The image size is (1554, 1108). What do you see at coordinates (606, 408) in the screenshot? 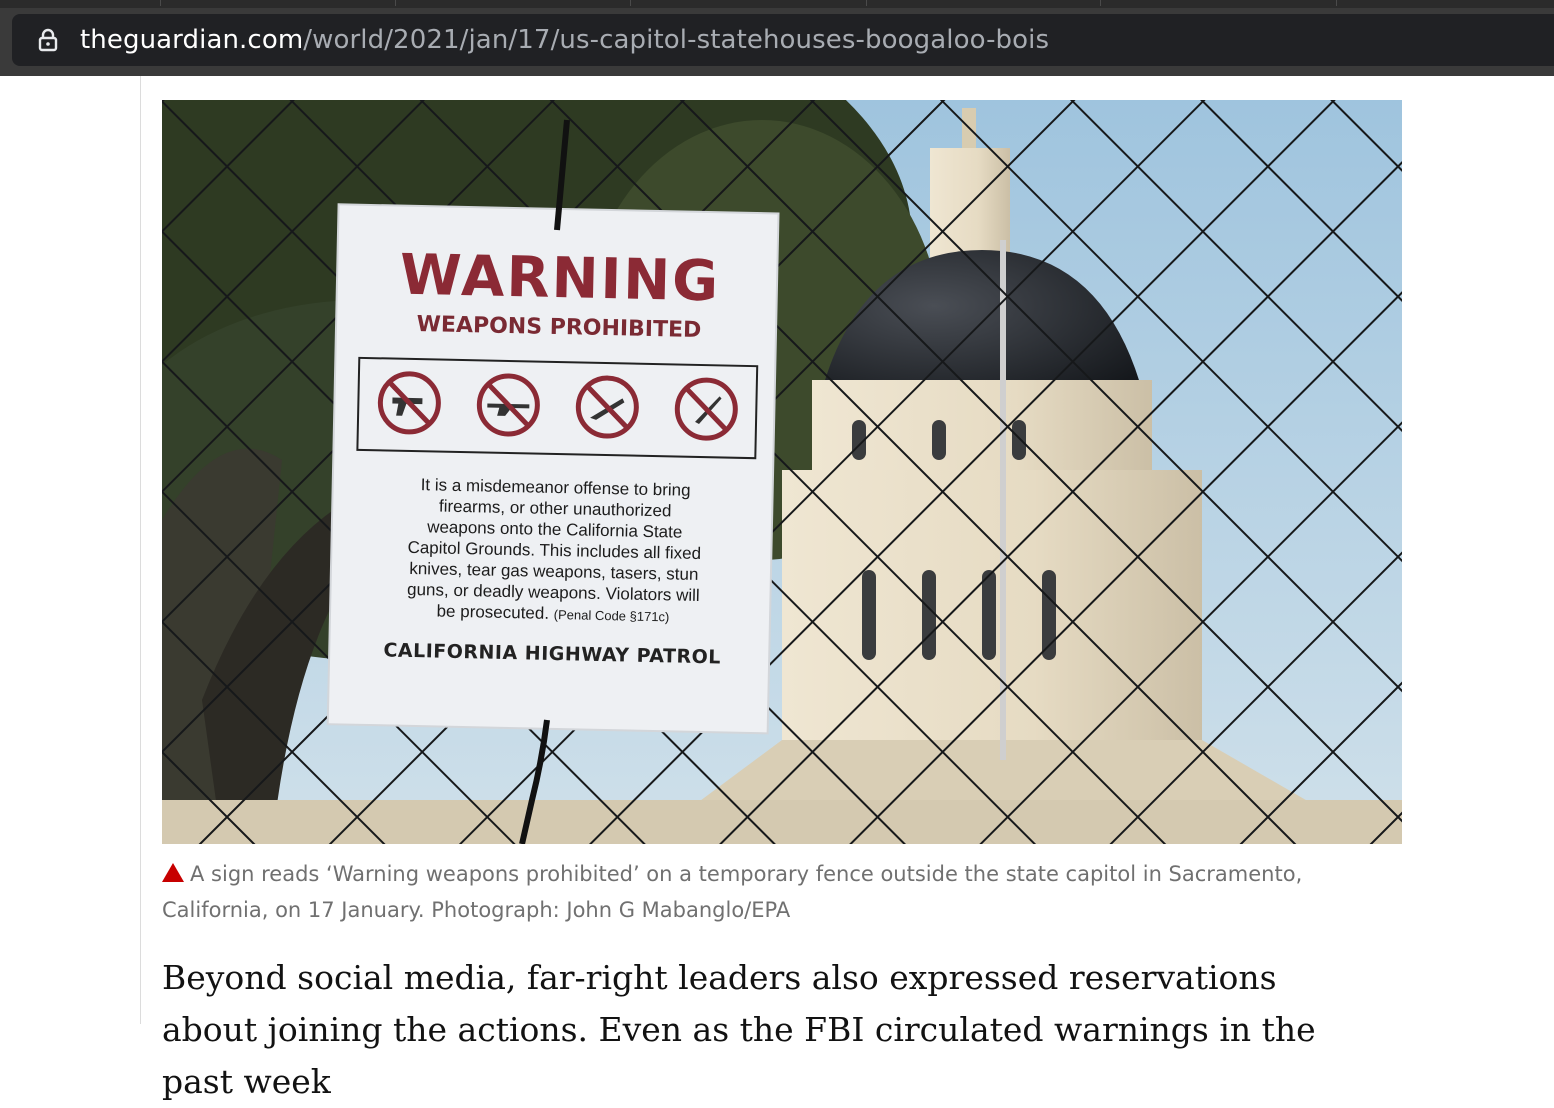
I see `no-knife-icon` at bounding box center [606, 408].